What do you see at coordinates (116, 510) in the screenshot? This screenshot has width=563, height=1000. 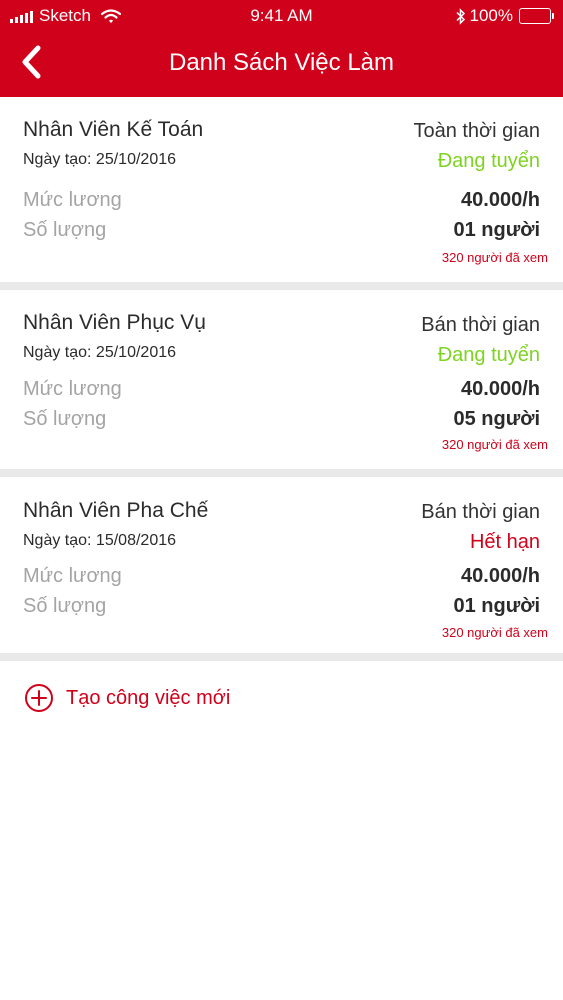 I see `job-title: Nhân Viên Pha Chế` at bounding box center [116, 510].